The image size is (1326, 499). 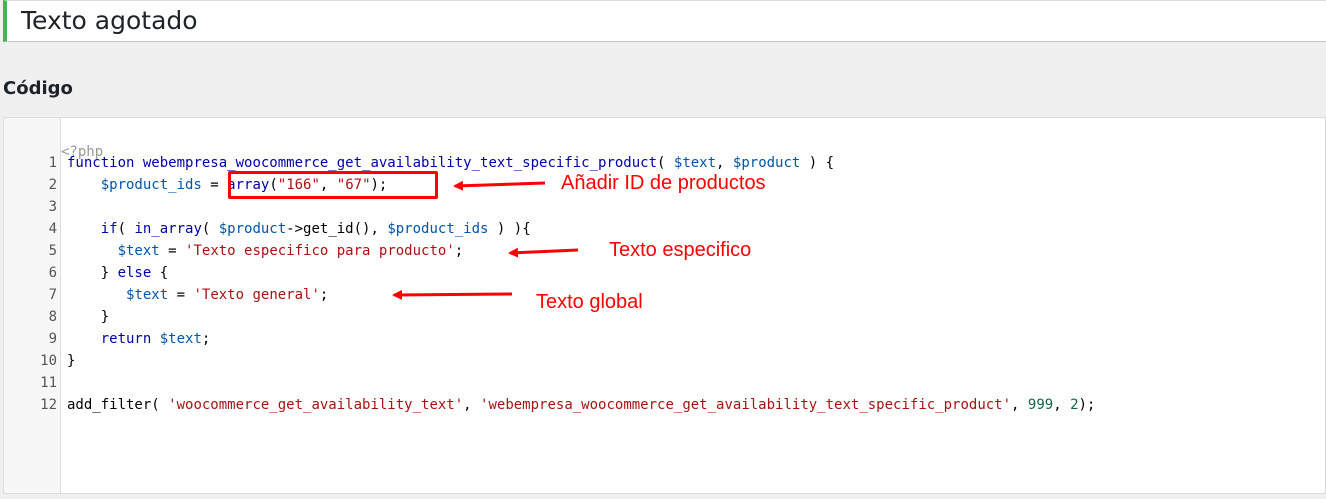 I want to click on annotation-add-ids: Añadir ID de productos, so click(x=663, y=183).